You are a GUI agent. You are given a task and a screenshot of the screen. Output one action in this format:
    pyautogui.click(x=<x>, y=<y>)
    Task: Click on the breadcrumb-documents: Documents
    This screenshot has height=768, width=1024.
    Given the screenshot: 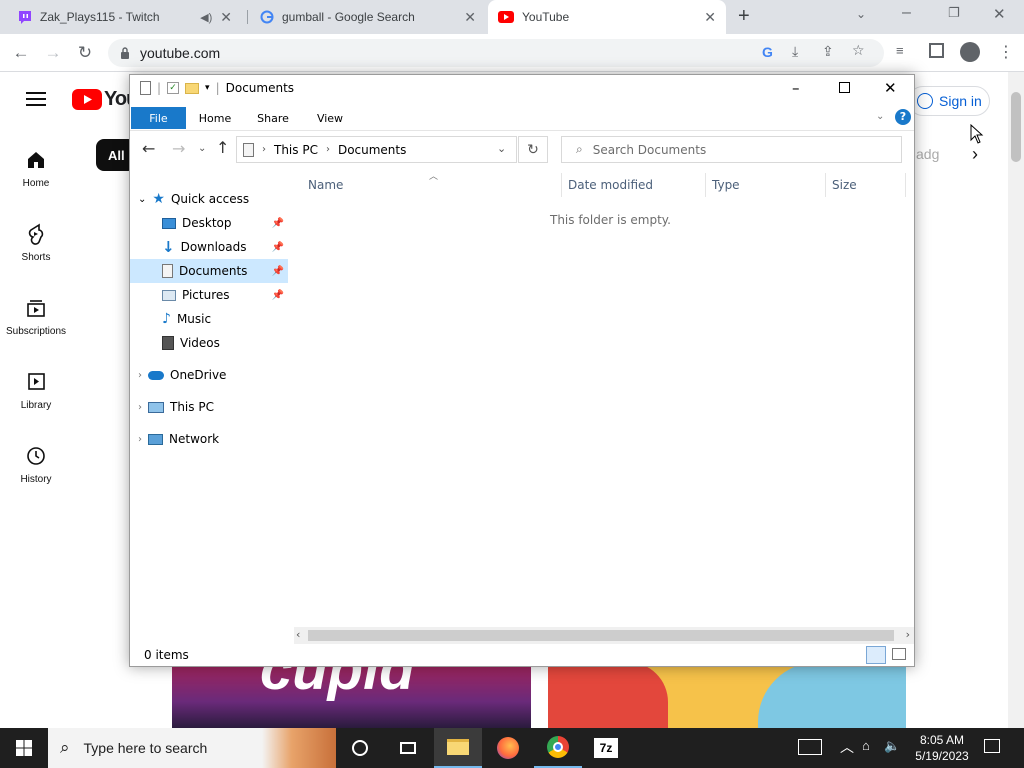 What is the action you would take?
    pyautogui.click(x=372, y=150)
    